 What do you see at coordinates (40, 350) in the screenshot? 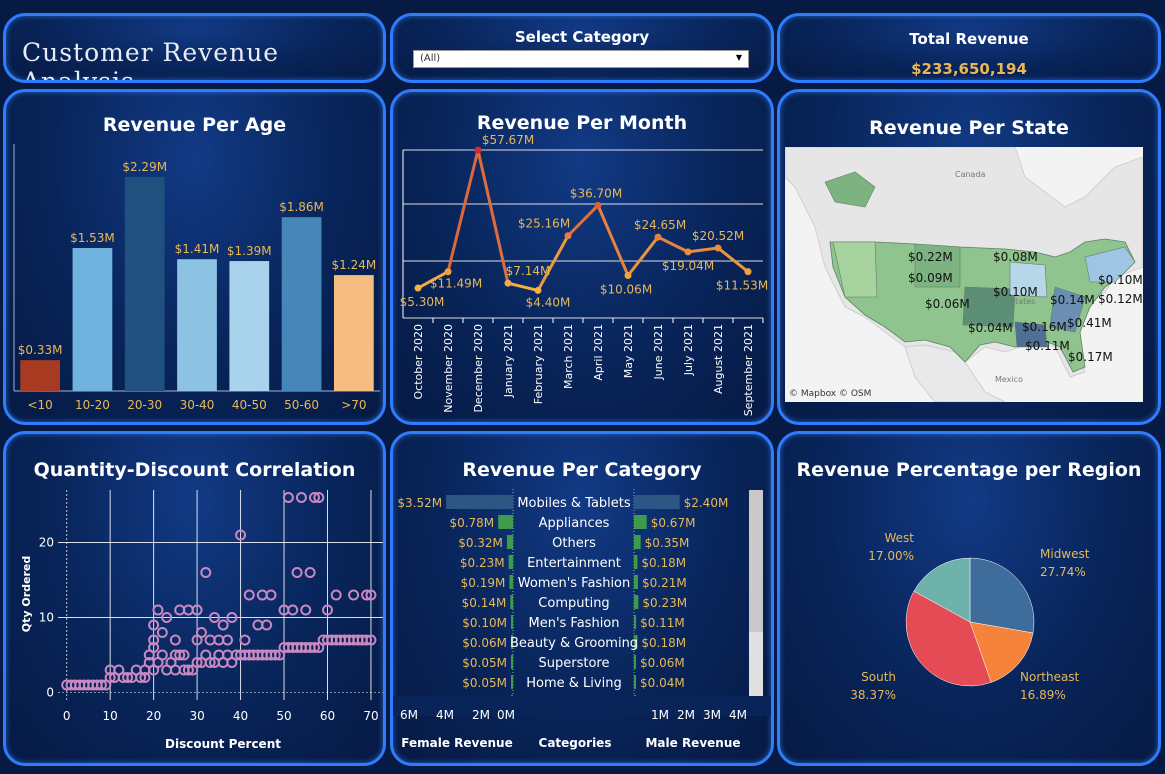
I see `age-bar-label: $0.33M` at bounding box center [40, 350].